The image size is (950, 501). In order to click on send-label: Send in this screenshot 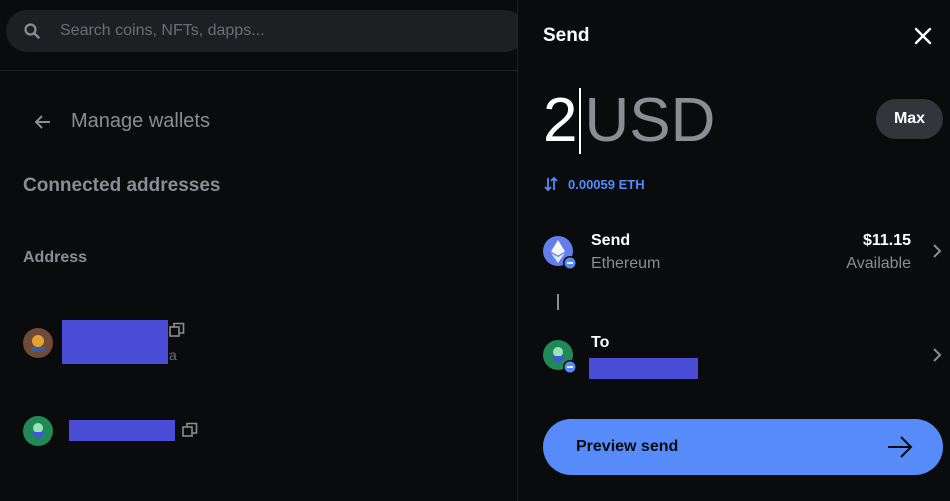, I will do `click(611, 240)`.